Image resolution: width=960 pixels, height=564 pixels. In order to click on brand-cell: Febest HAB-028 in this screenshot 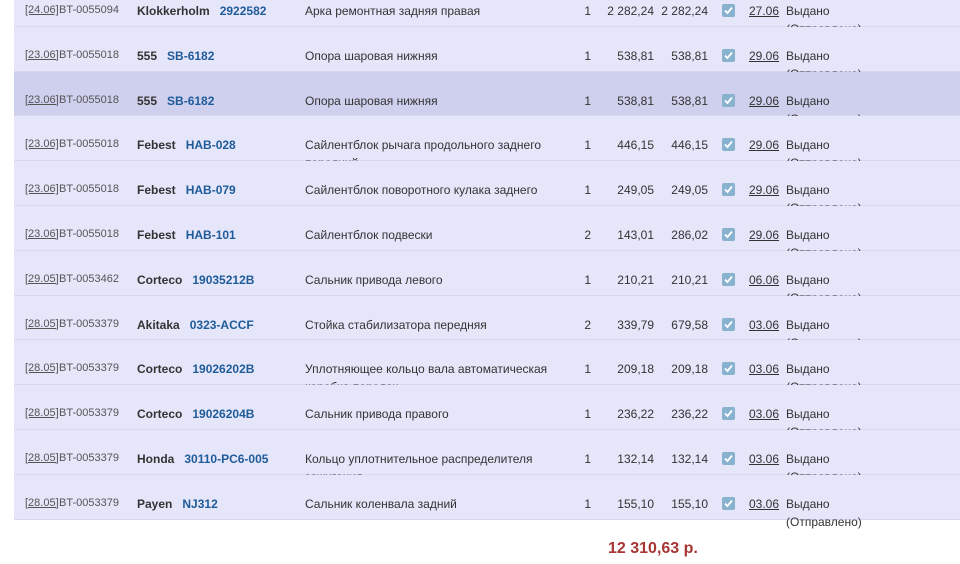, I will do `click(186, 145)`.